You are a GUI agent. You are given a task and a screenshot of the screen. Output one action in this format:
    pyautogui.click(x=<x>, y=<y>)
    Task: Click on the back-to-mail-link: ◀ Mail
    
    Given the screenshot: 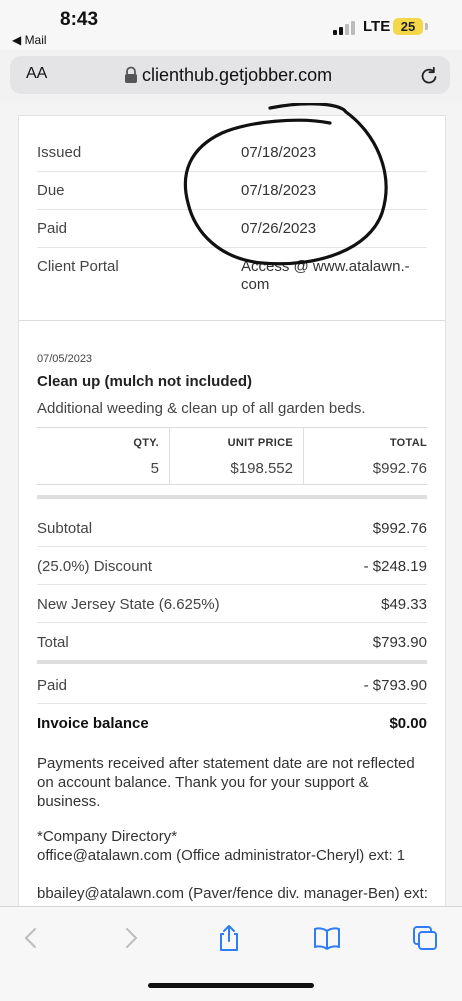 What is the action you would take?
    pyautogui.click(x=29, y=40)
    